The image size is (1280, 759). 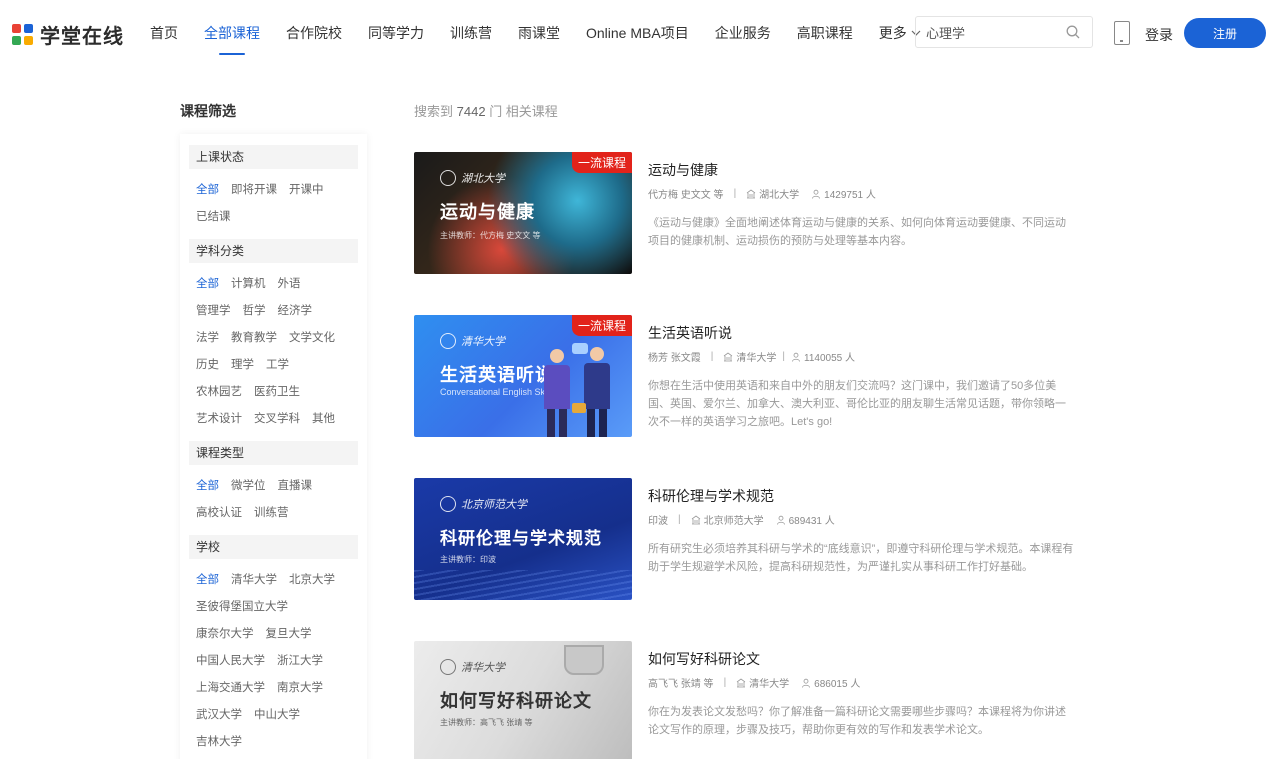 I want to click on nav-rain-classroom: 雨课堂, so click(x=539, y=33).